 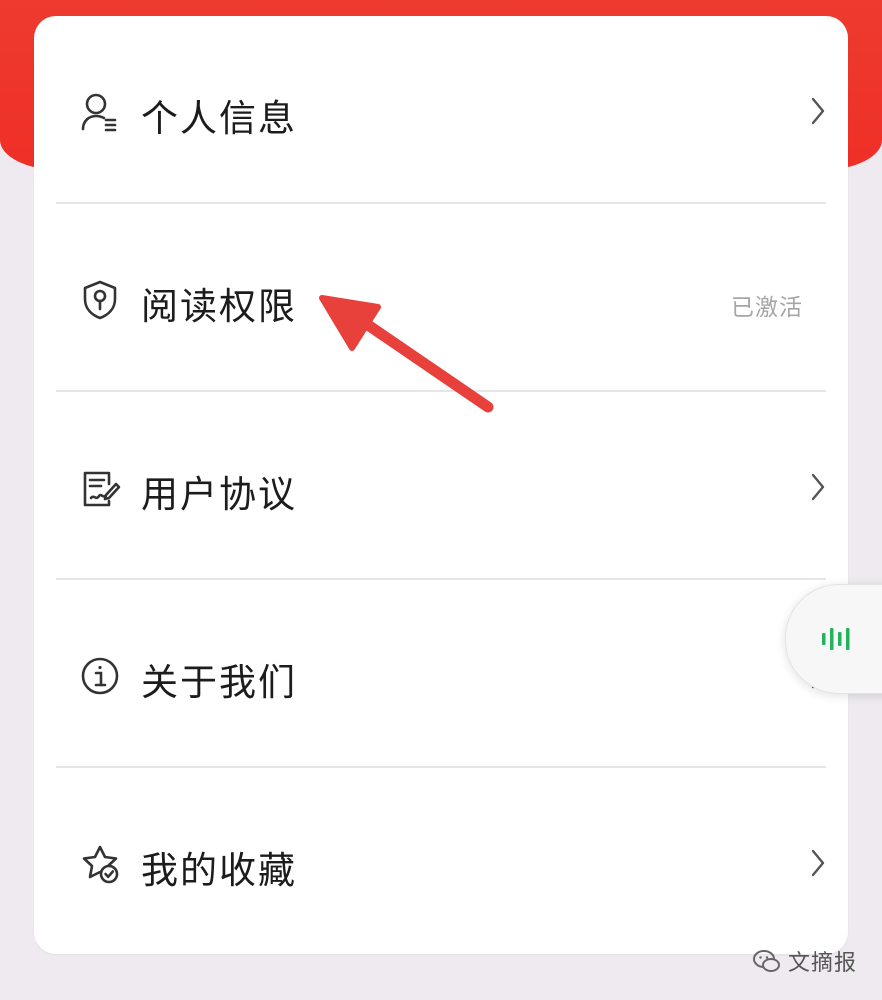 I want to click on info-icon, so click(x=100, y=676).